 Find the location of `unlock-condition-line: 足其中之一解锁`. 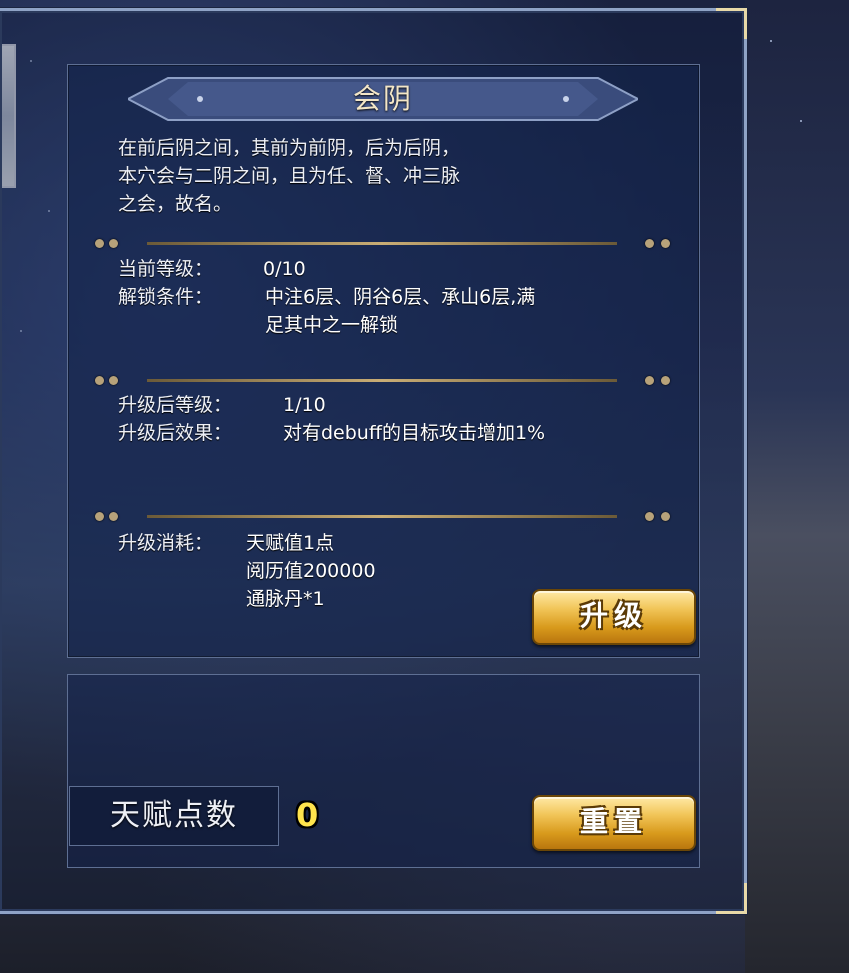

unlock-condition-line: 足其中之一解锁 is located at coordinates (332, 325).